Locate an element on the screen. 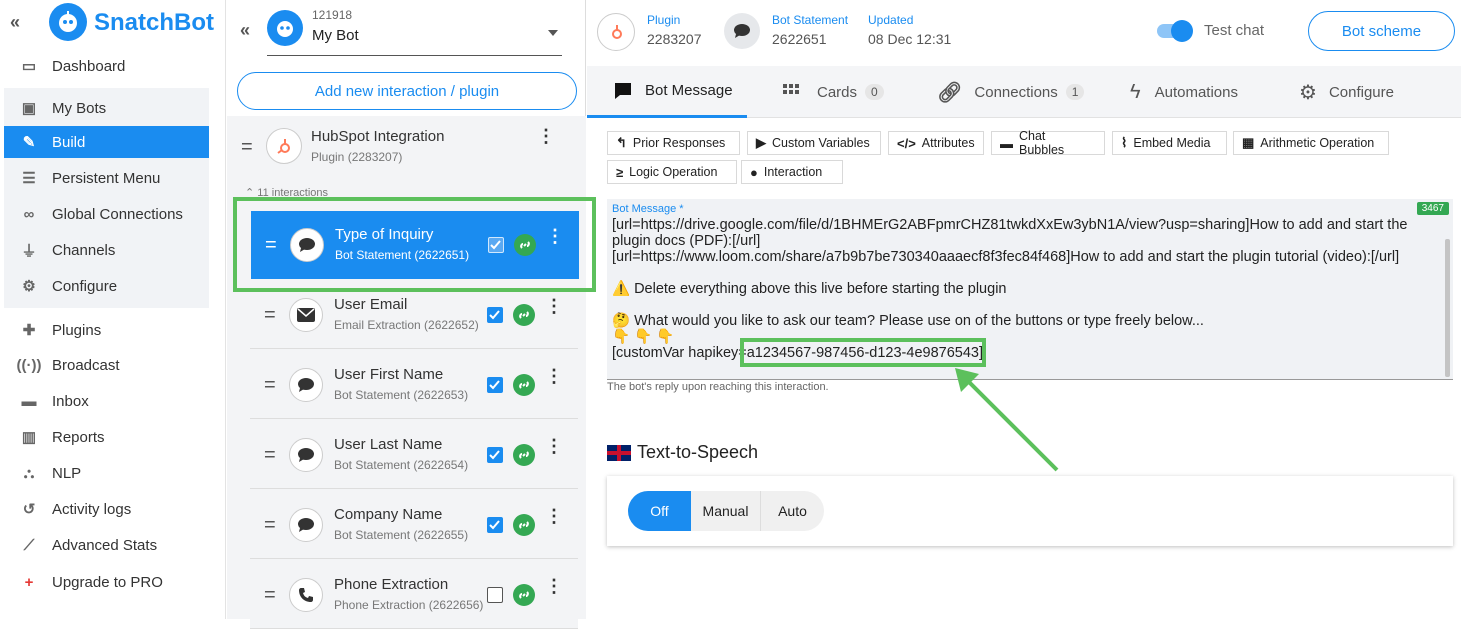  calculator-icon: ▦ is located at coordinates (1248, 142).